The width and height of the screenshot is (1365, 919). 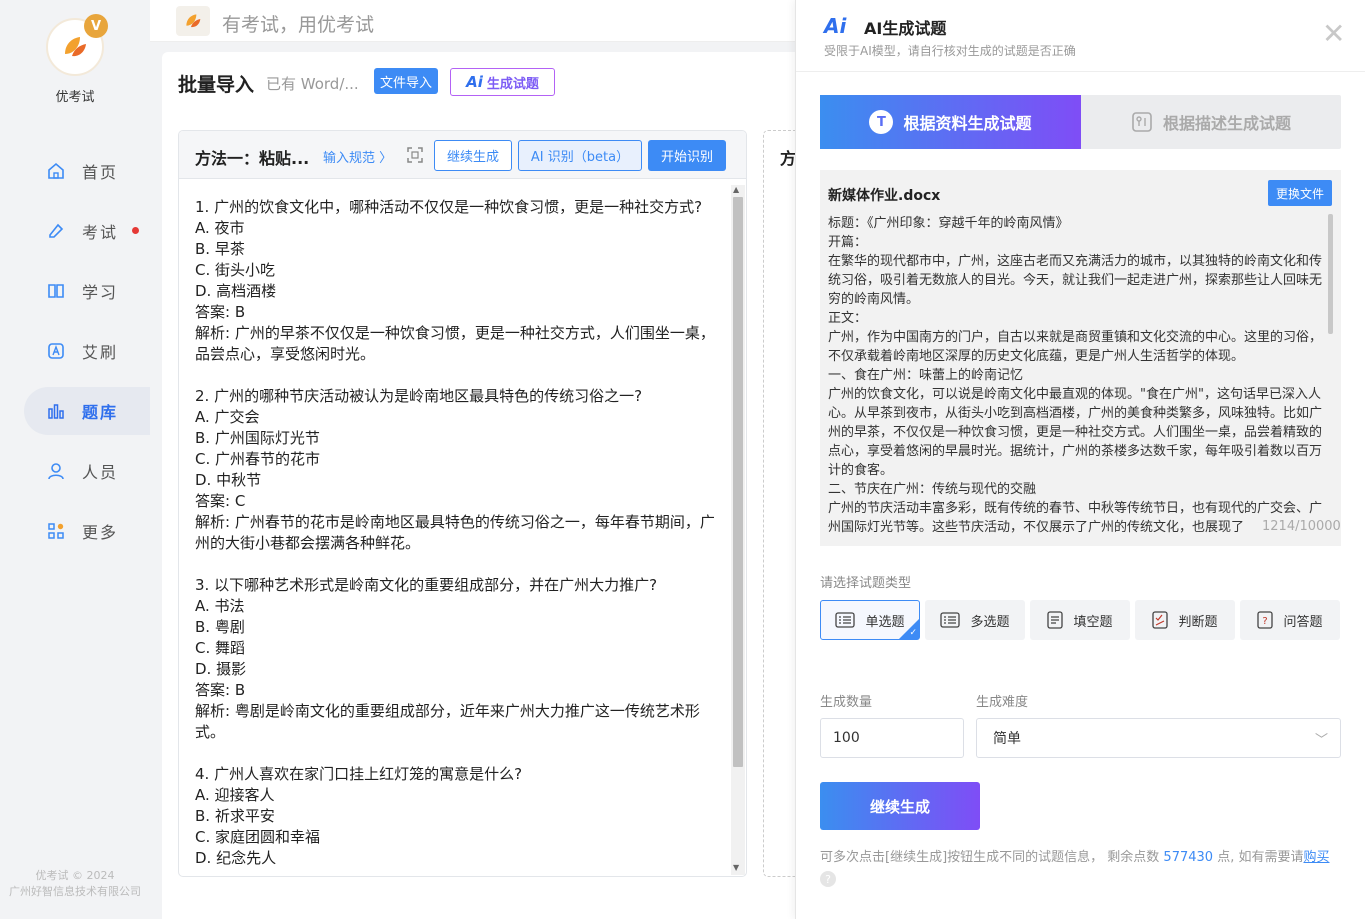 What do you see at coordinates (472, 21) in the screenshot?
I see `top-bar: 有考试，用优考试` at bounding box center [472, 21].